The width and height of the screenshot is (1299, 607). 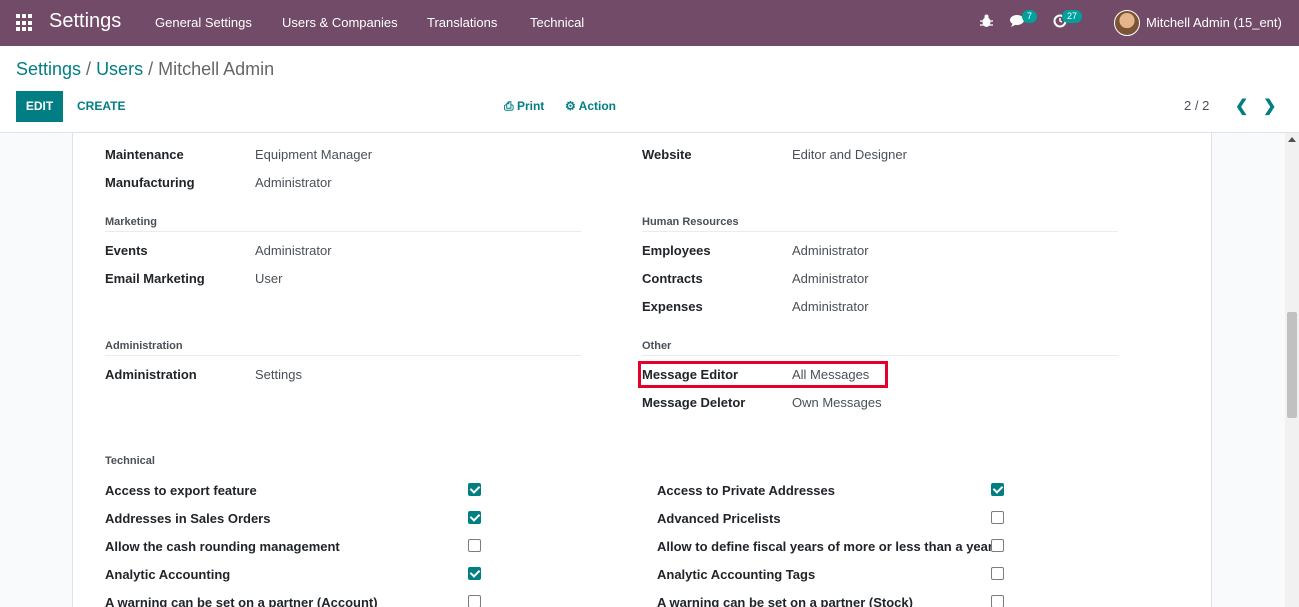 What do you see at coordinates (126, 250) in the screenshot?
I see `field-label-events: Events` at bounding box center [126, 250].